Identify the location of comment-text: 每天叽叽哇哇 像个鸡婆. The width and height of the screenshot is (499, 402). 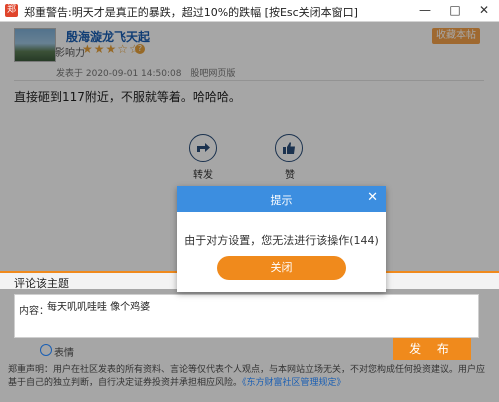
(98, 305).